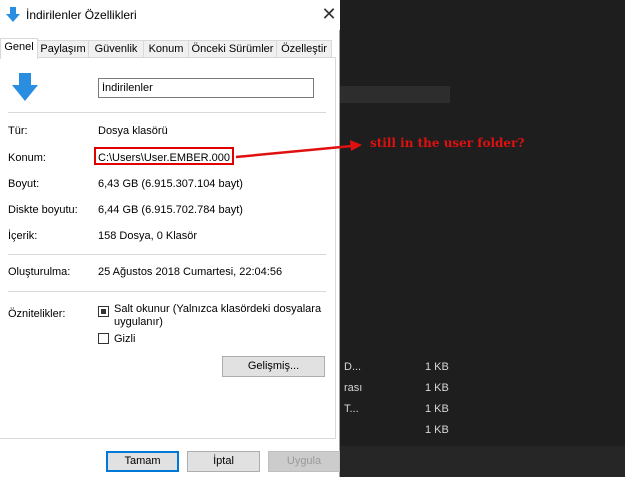 This screenshot has width=625, height=477. What do you see at coordinates (447, 143) in the screenshot?
I see `annotation-text: still in the user folder?` at bounding box center [447, 143].